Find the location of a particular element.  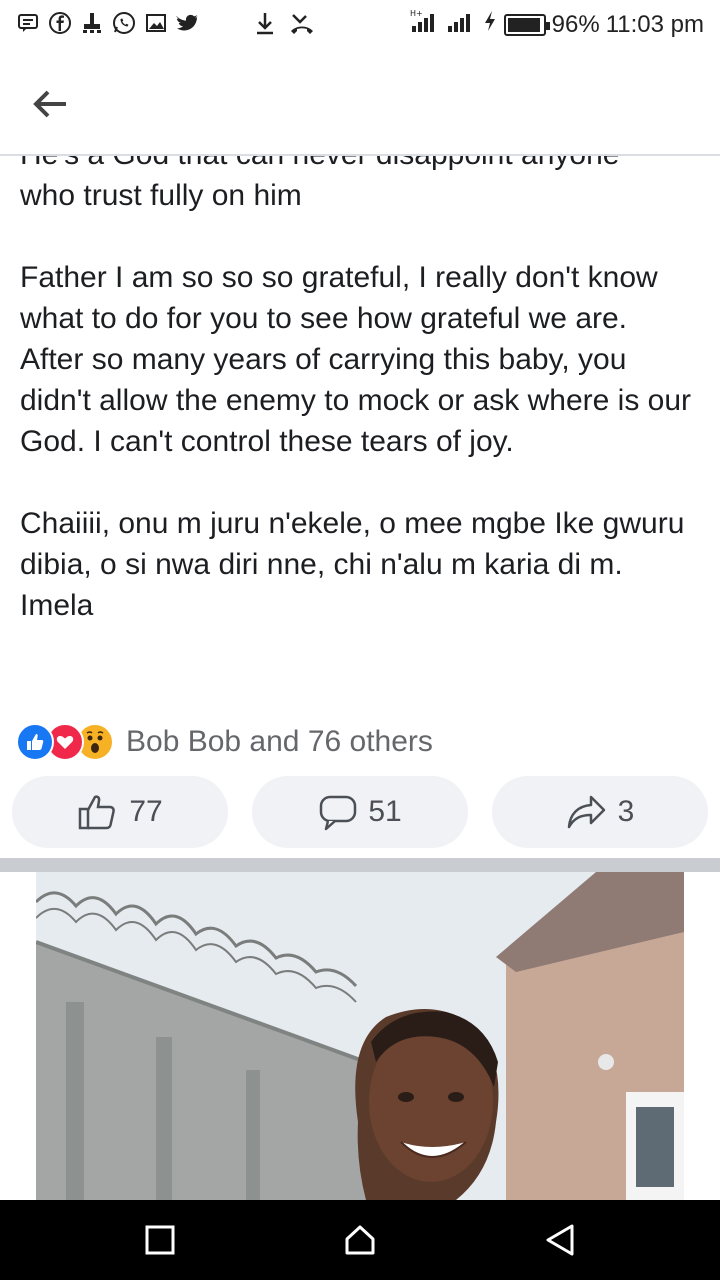

twitter-icon is located at coordinates (188, 23).